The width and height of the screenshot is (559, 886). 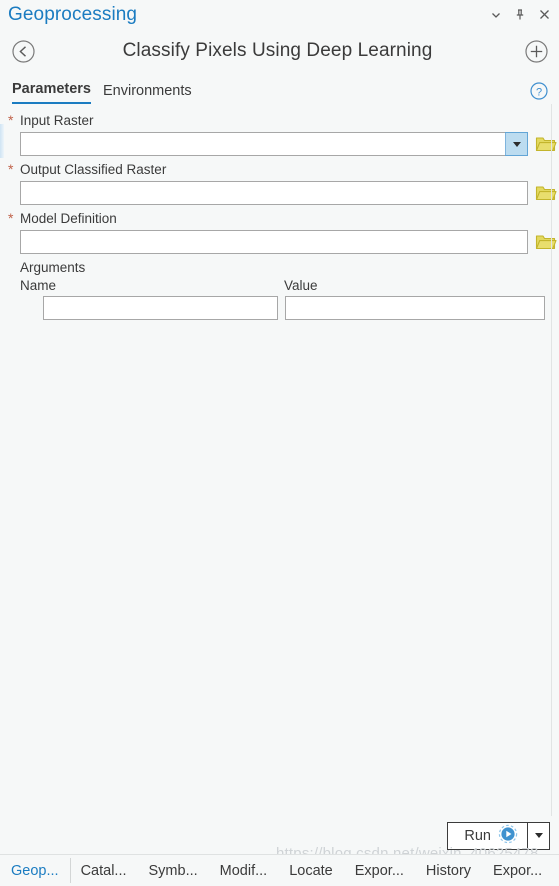 I want to click on tab-parameters: Parameters, so click(x=51, y=92).